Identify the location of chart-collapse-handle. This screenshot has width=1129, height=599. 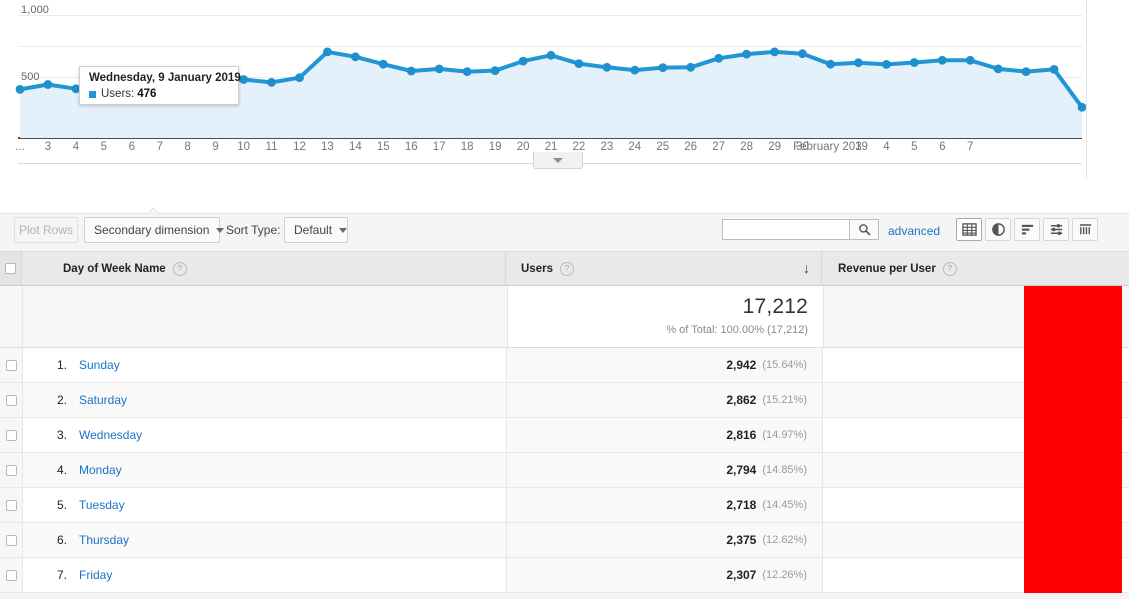
(558, 160).